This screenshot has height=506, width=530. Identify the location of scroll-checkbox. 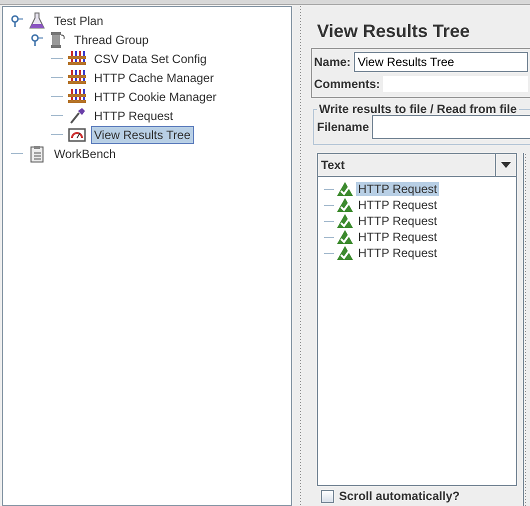
(327, 496).